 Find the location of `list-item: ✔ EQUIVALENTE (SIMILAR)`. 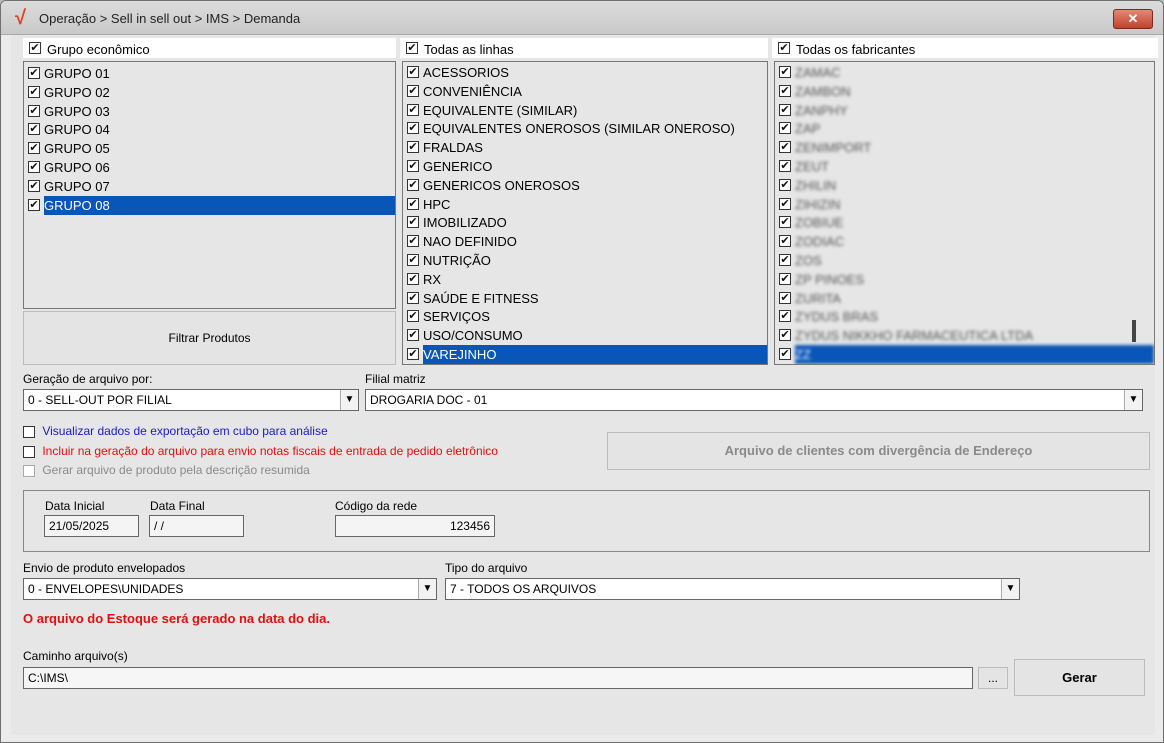

list-item: ✔ EQUIVALENTE (SIMILAR) is located at coordinates (585, 110).